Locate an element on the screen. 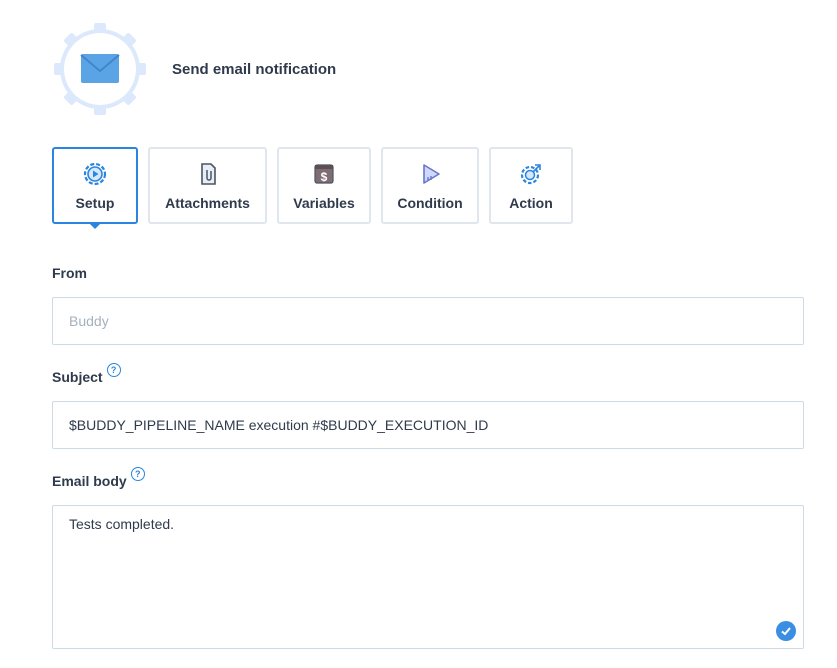  email-body-label-text: Email body is located at coordinates (89, 481).